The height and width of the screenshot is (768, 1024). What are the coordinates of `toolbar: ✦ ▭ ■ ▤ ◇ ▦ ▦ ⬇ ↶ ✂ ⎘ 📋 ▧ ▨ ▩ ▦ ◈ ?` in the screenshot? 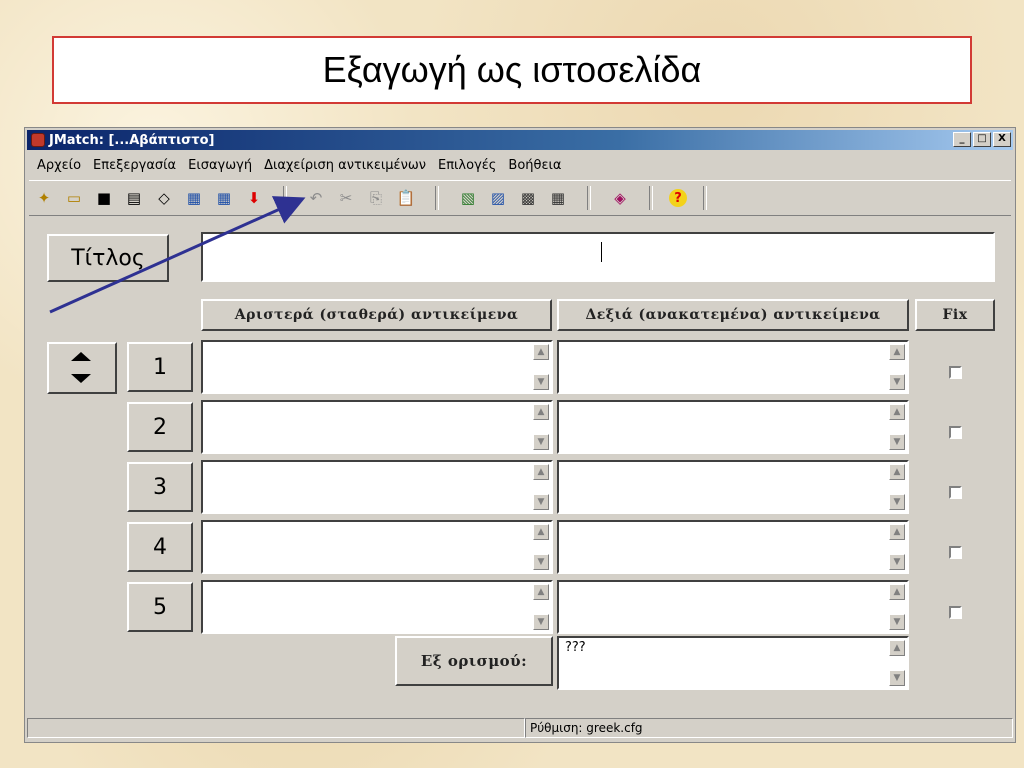 It's located at (520, 198).